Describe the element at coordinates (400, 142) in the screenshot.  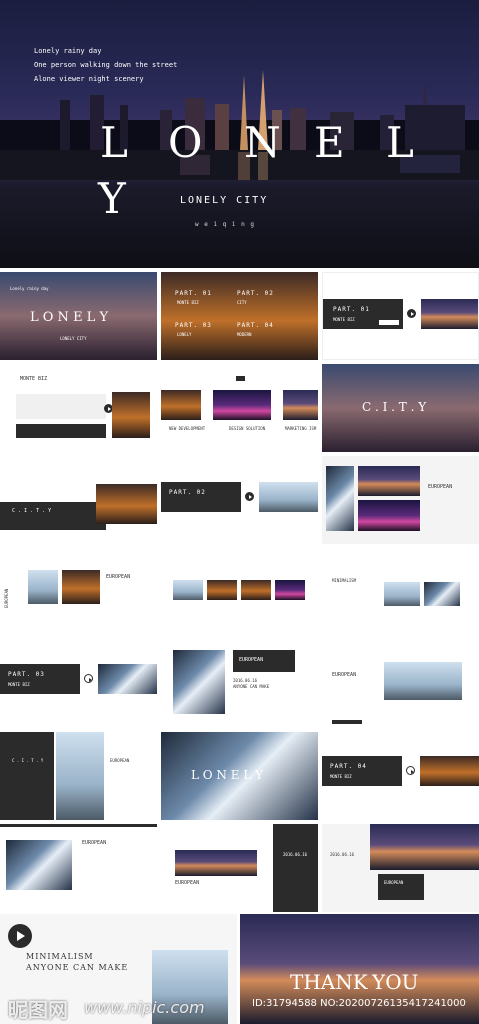
I see `hero-letter-l2: L` at that location.